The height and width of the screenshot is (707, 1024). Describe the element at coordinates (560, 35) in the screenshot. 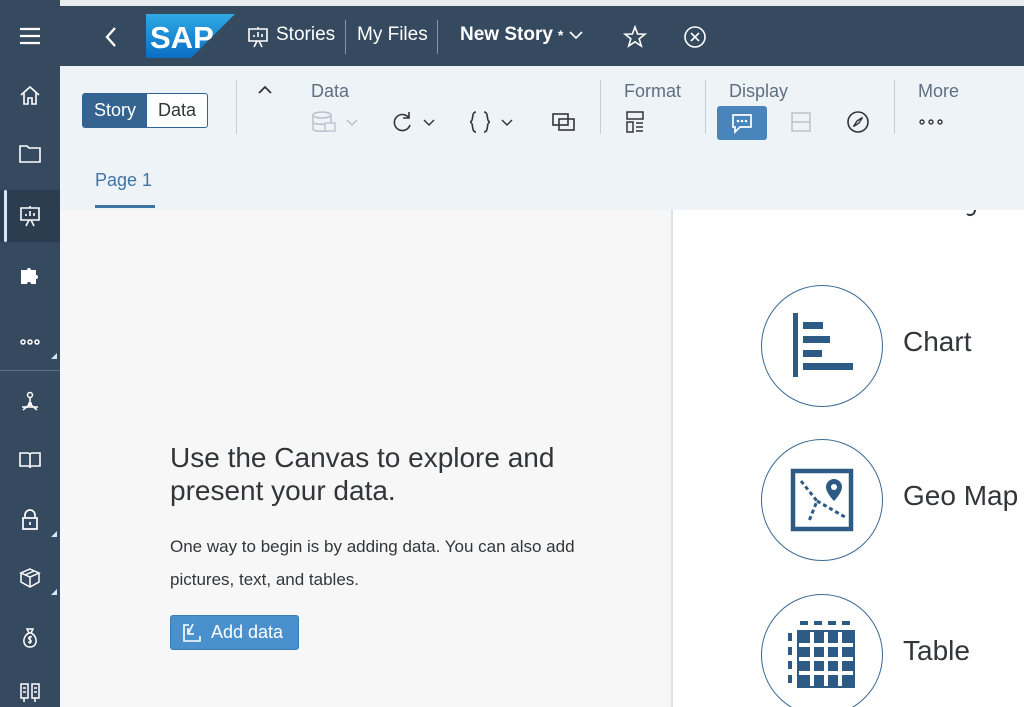

I see `unsaved-marker: *` at that location.